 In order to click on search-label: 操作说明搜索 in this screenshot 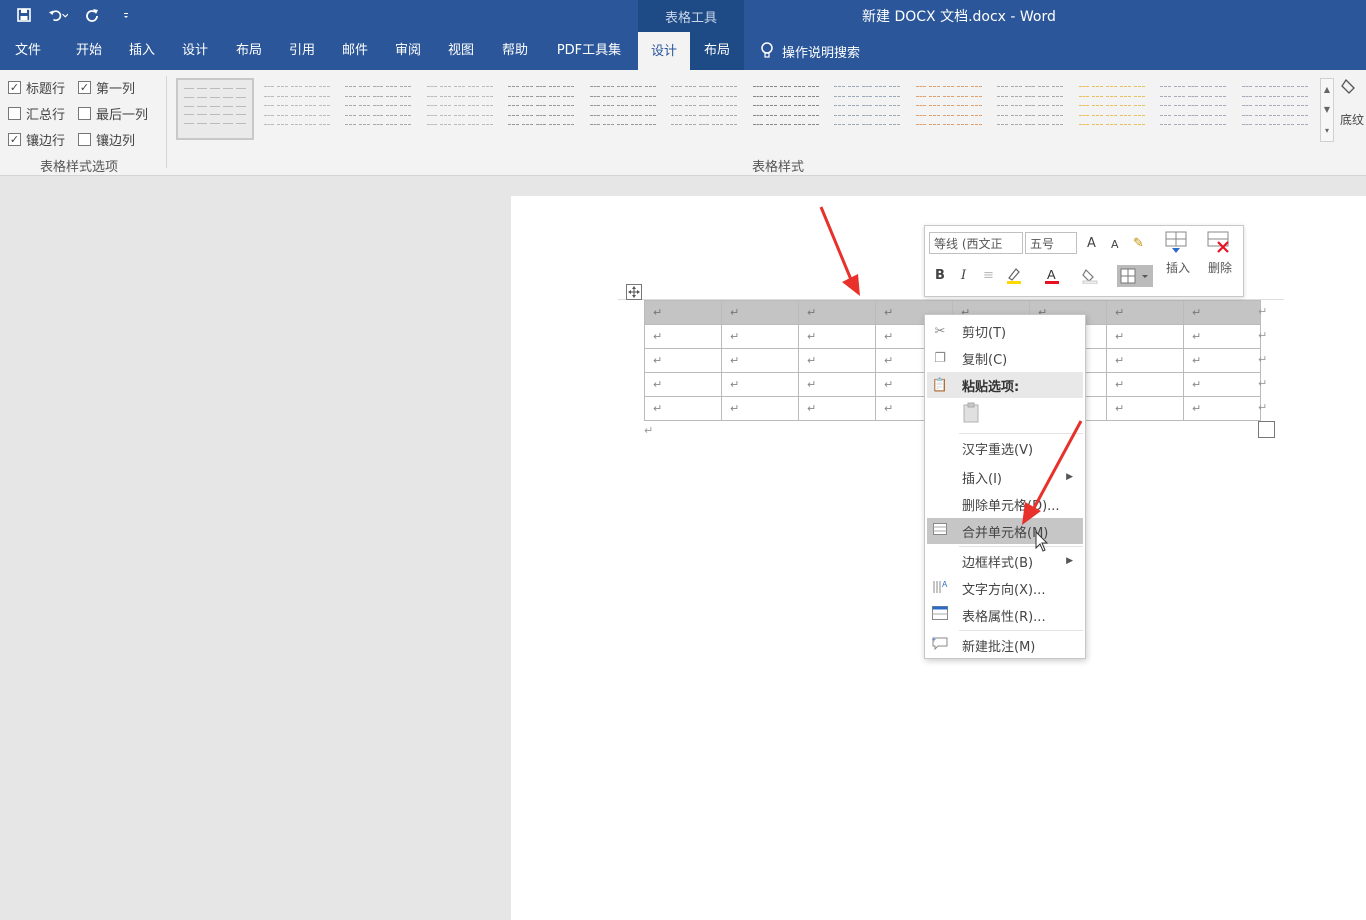, I will do `click(821, 53)`.